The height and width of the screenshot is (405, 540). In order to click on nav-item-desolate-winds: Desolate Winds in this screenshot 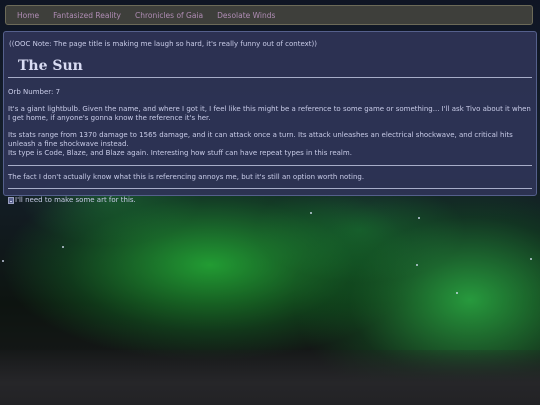, I will do `click(246, 15)`.